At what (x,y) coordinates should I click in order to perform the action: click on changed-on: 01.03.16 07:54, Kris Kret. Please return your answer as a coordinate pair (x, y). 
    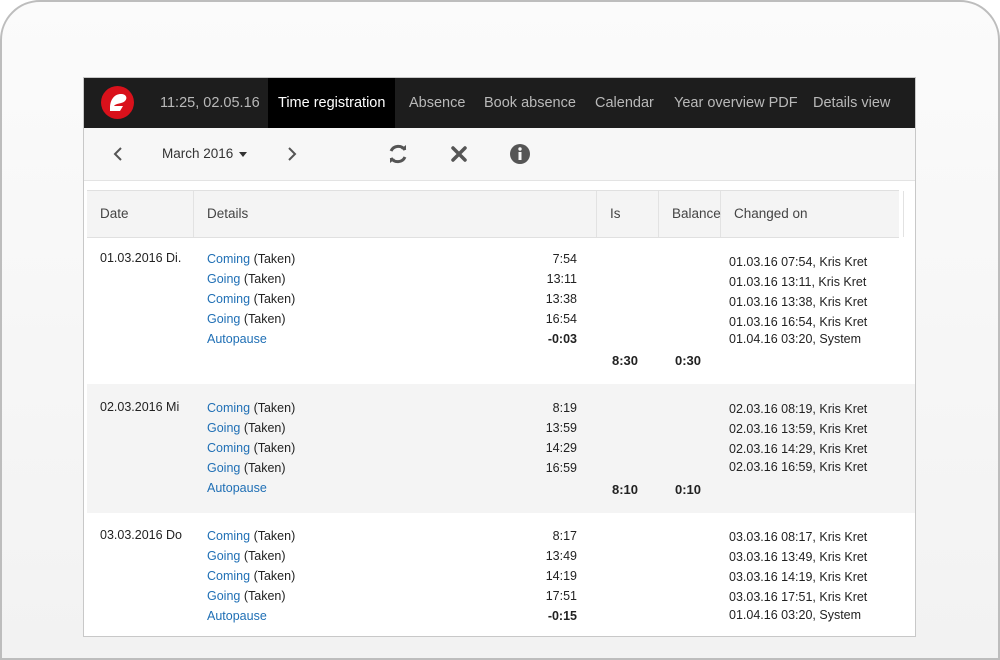
    Looking at the image, I should click on (798, 262).